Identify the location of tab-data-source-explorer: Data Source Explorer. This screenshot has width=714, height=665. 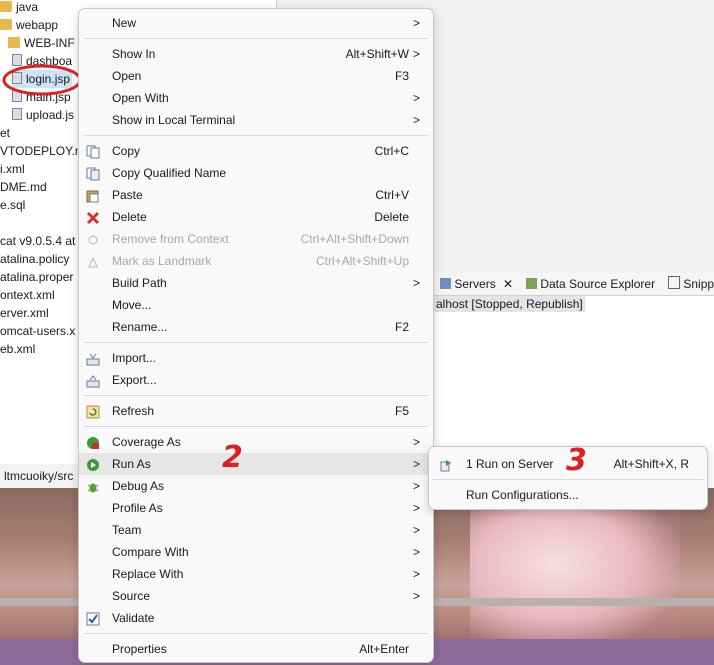
(590, 284).